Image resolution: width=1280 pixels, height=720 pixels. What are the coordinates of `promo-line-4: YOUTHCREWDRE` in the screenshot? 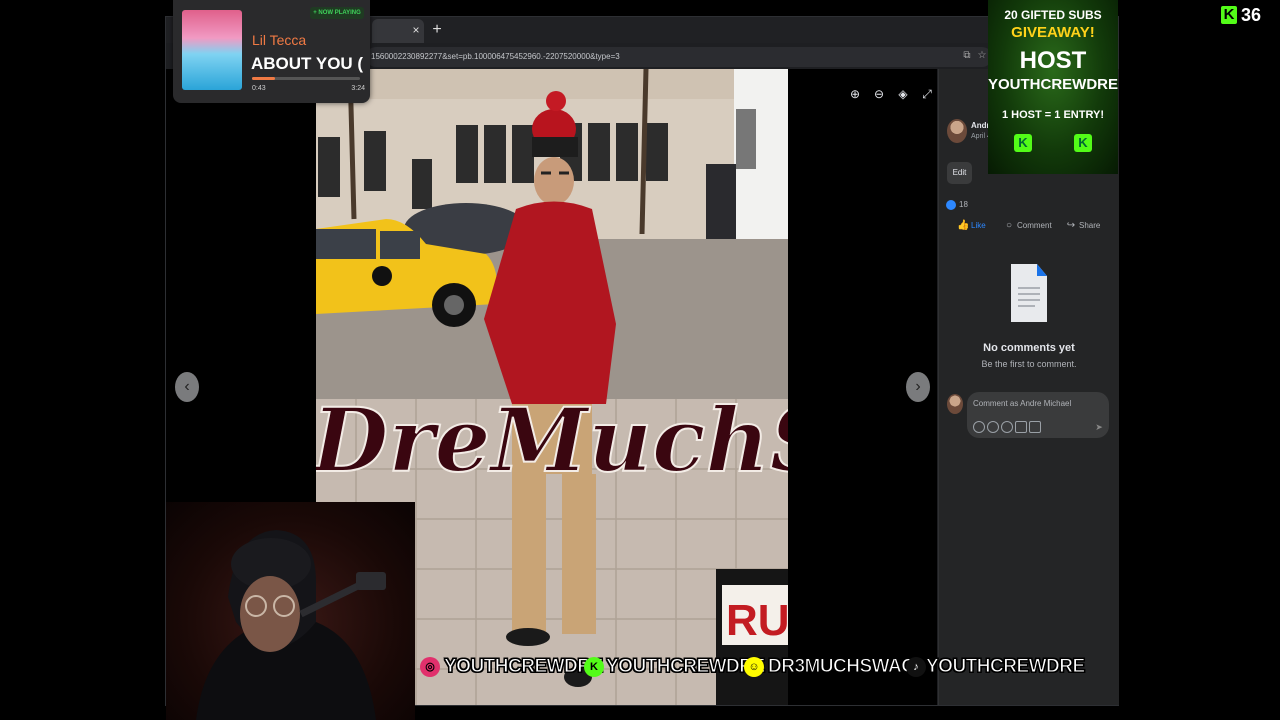 It's located at (1053, 84).